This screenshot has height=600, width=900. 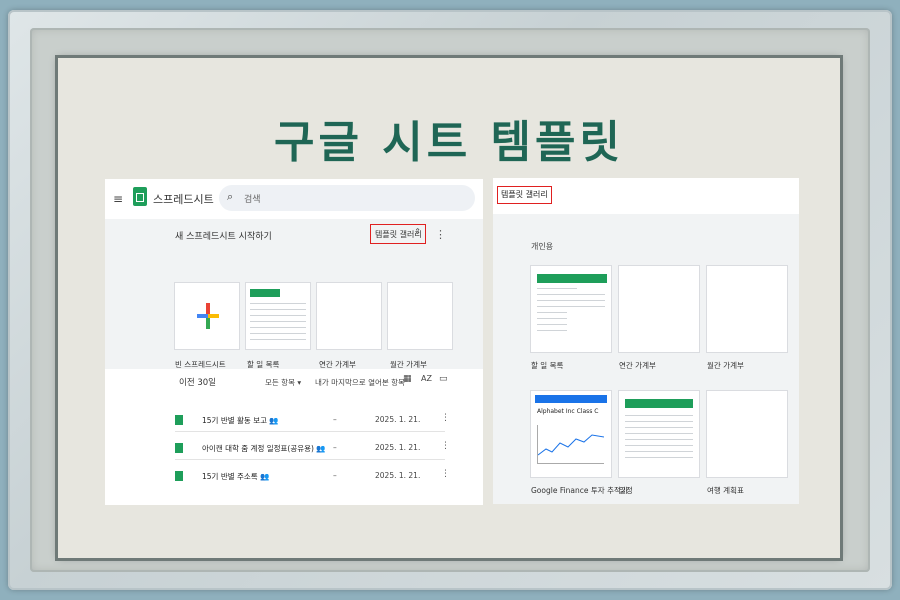 I want to click on sort-dropdown: 내가 마지막으로 열어본 항목, so click(x=360, y=382).